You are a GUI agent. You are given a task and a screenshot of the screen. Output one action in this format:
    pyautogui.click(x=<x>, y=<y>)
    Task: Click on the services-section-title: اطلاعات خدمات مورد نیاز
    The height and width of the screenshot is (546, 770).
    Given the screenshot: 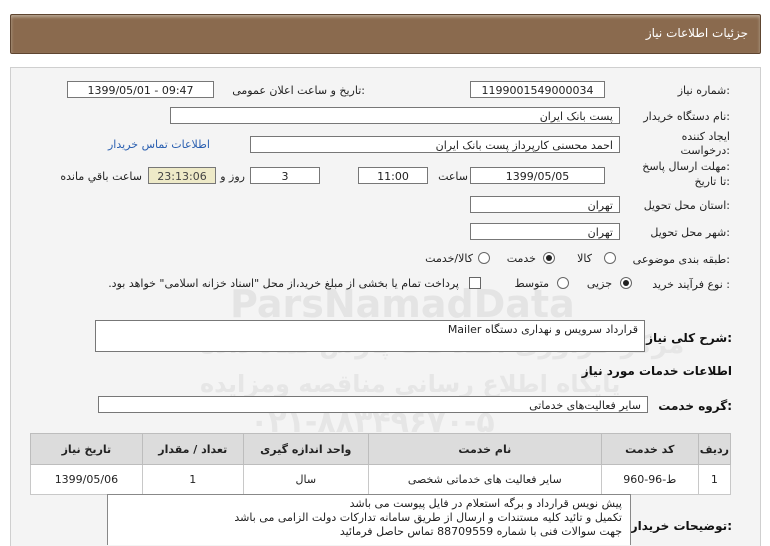 What is the action you would take?
    pyautogui.click(x=656, y=371)
    